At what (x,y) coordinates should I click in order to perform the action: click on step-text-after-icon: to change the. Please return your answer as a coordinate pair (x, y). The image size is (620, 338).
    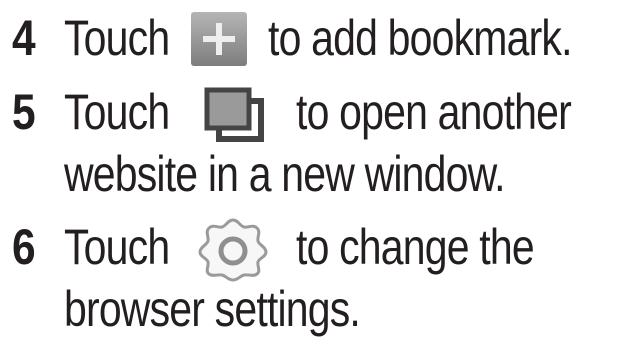
    Looking at the image, I should click on (415, 247).